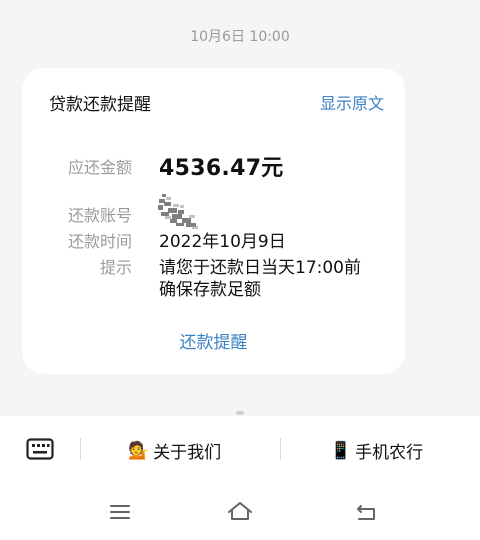 Image resolution: width=480 pixels, height=540 pixels. What do you see at coordinates (139, 450) in the screenshot?
I see `person-tipping-hand-icon: 💁` at bounding box center [139, 450].